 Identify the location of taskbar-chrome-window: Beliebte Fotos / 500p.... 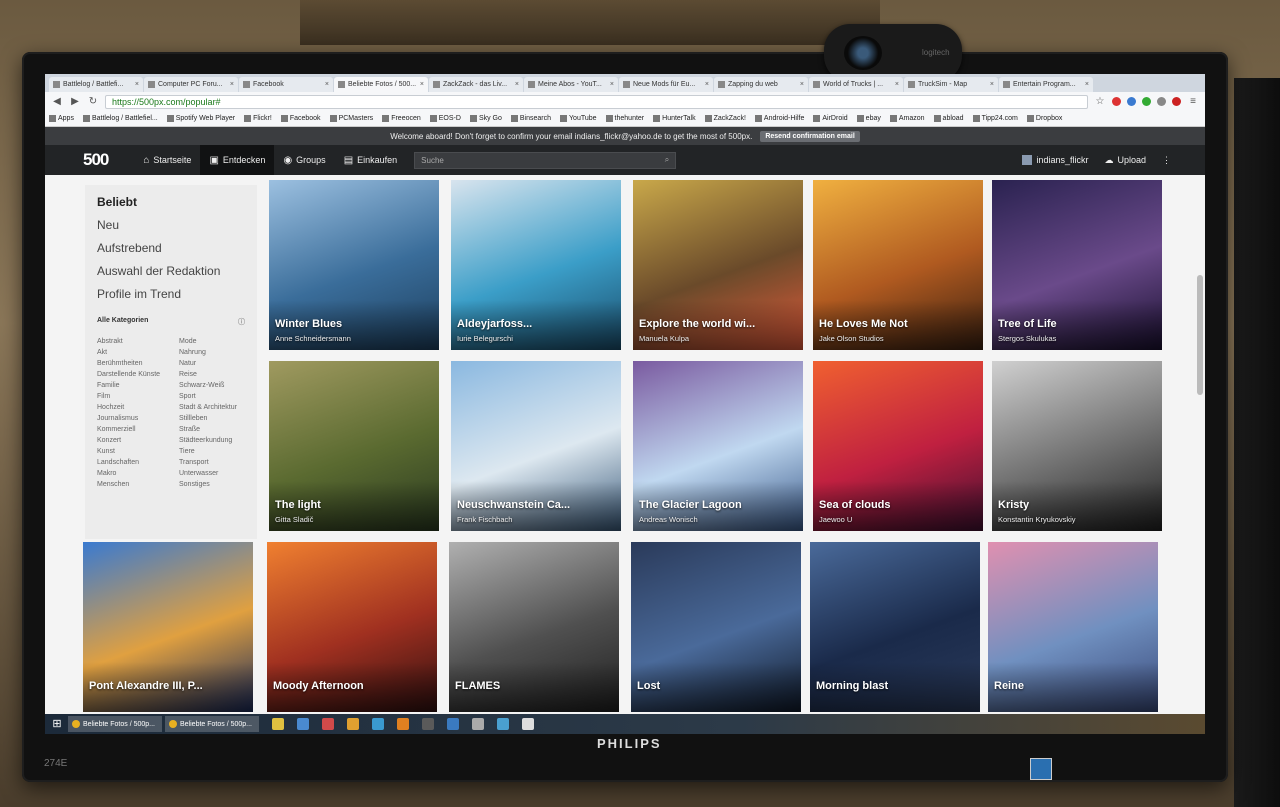
(115, 724).